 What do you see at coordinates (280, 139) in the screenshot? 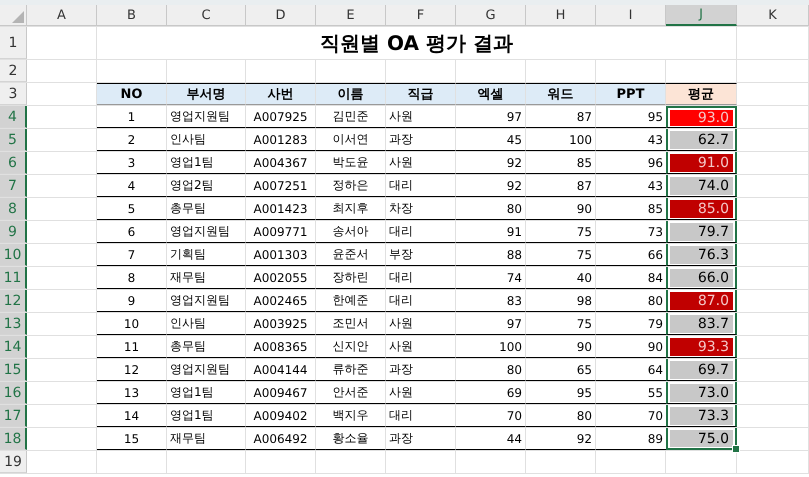
I see `table-cell: A001283` at bounding box center [280, 139].